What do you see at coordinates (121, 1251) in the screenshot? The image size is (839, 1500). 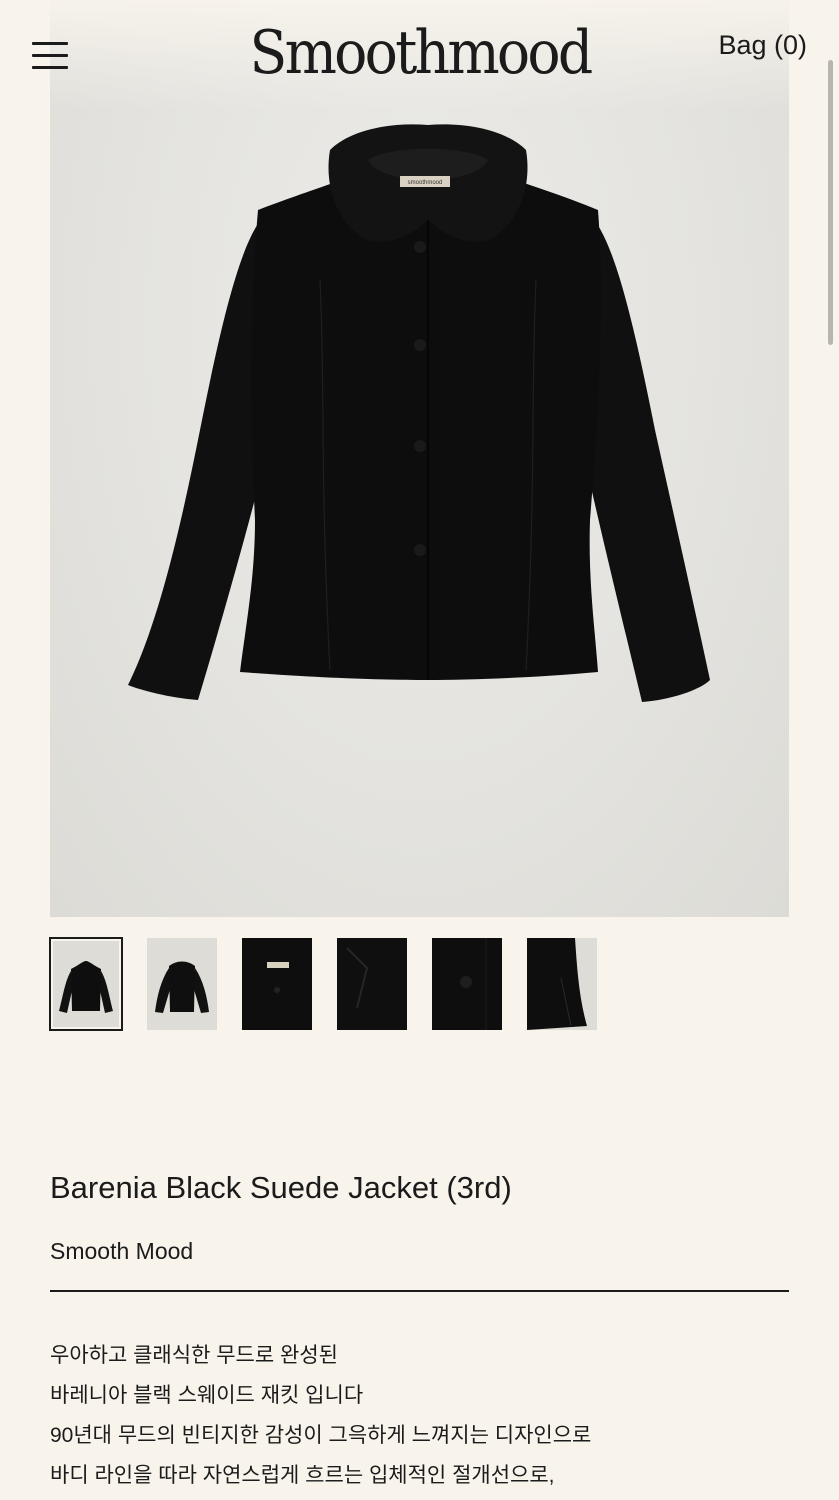 I see `product-brand: Smooth Mood` at bounding box center [121, 1251].